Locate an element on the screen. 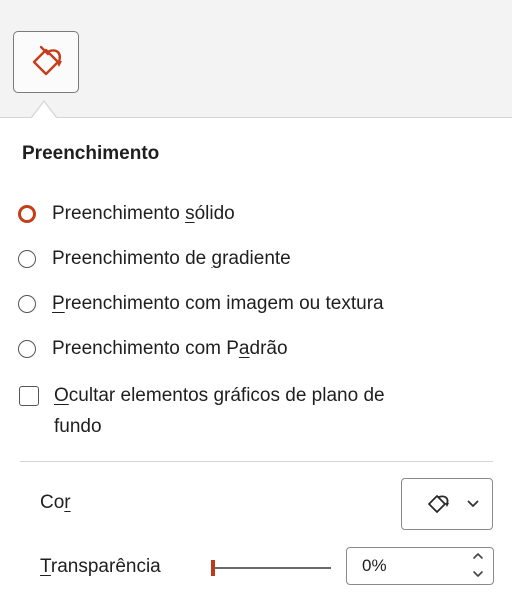 Image resolution: width=512 pixels, height=594 pixels. chevron-down-icon is located at coordinates (473, 503).